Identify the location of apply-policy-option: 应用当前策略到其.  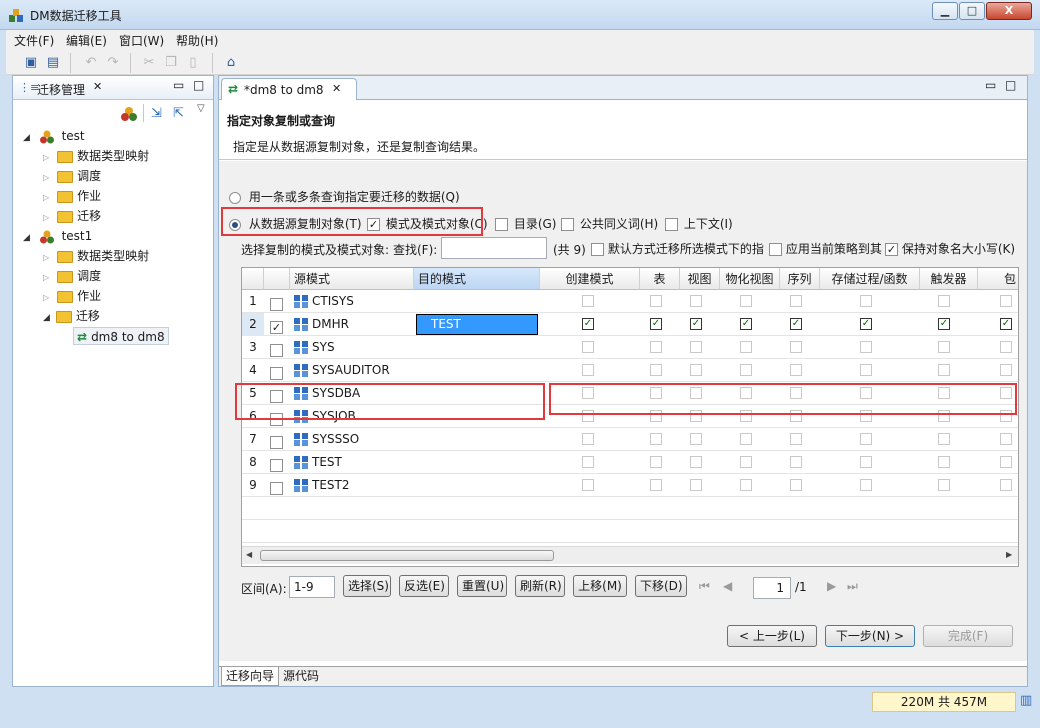
(826, 248).